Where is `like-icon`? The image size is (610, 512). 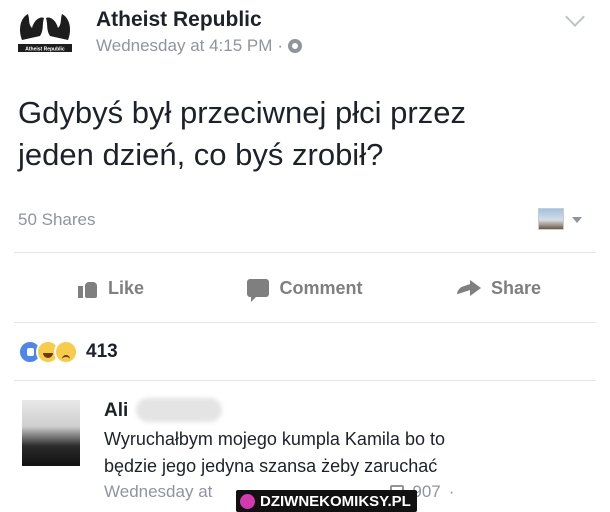 like-icon is located at coordinates (87, 288).